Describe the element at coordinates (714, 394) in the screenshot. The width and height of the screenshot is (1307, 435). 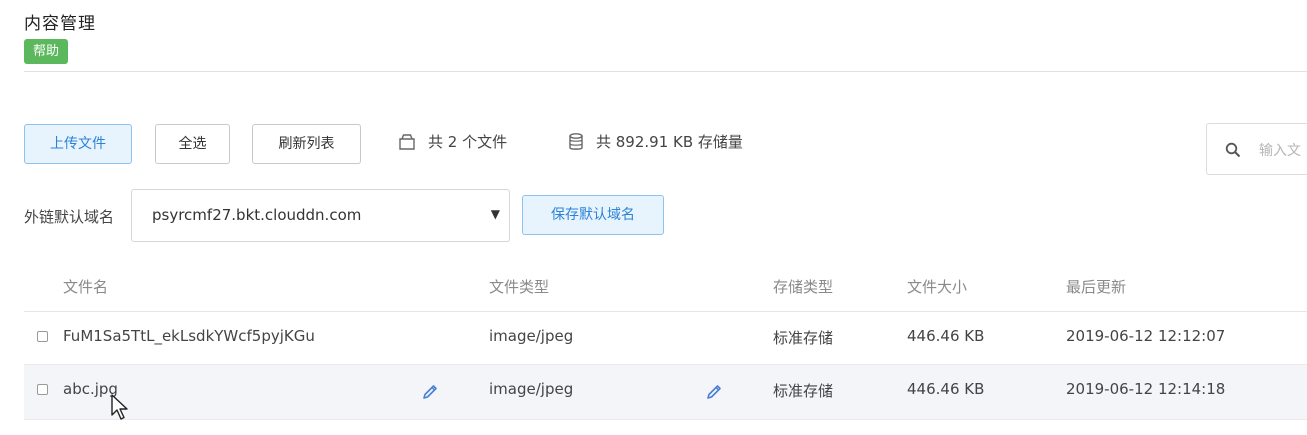
I see `edit-type-pencil-icon` at that location.